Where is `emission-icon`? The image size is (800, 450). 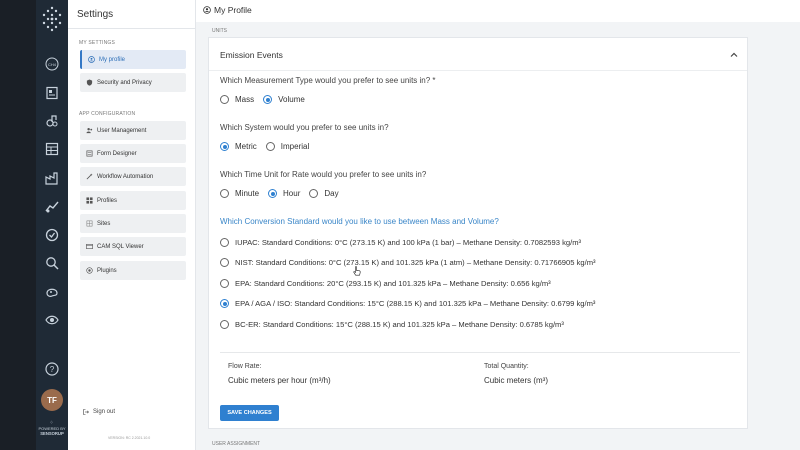 emission-icon is located at coordinates (52, 121).